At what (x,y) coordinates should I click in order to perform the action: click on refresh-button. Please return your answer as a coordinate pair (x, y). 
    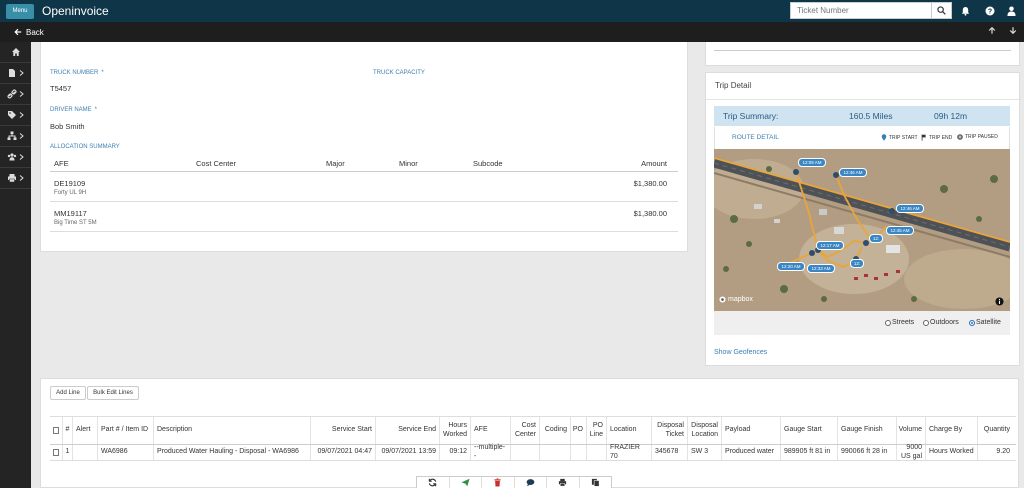
    Looking at the image, I should click on (433, 482).